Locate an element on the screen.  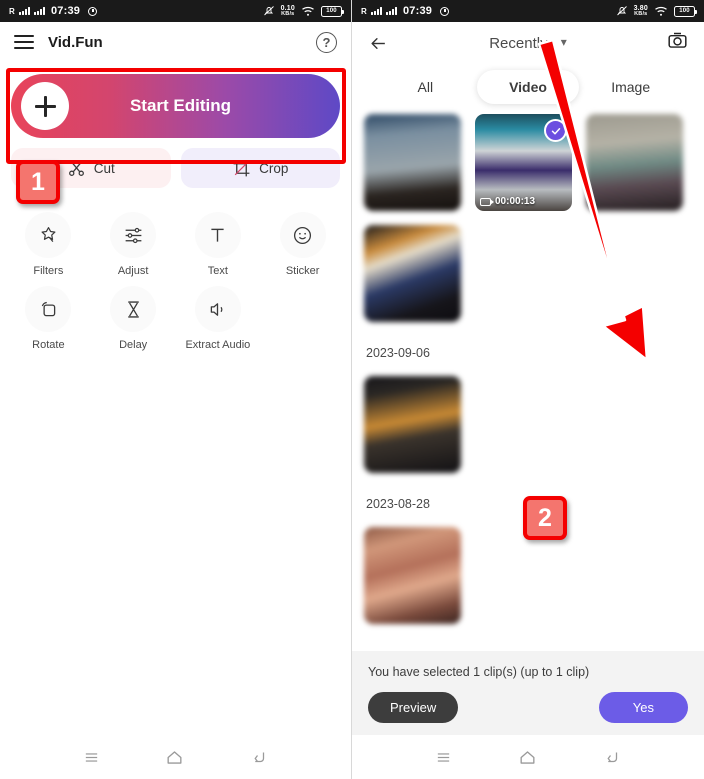
page-title: Vid.Fun is located at coordinates (75, 42).